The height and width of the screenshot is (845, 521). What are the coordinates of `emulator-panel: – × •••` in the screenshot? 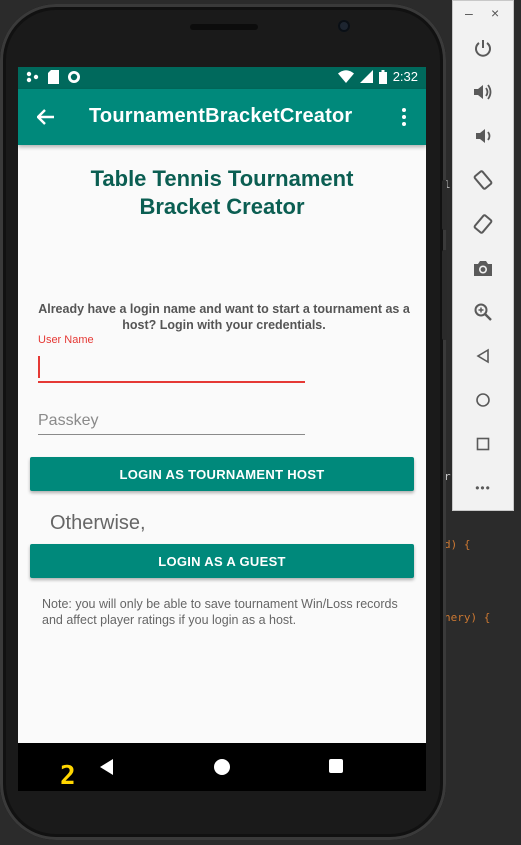 It's located at (483, 255).